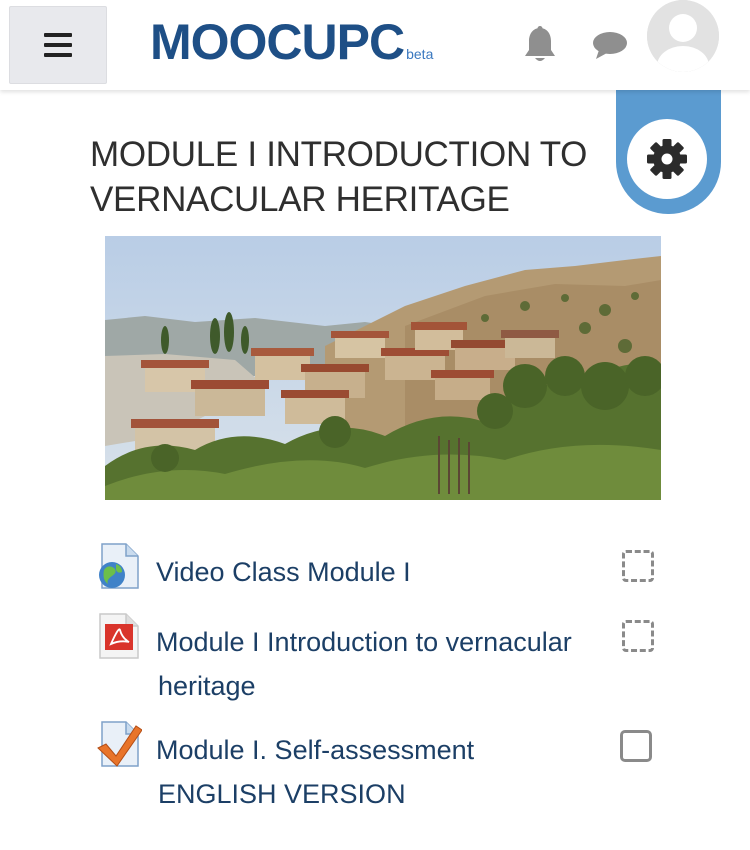  What do you see at coordinates (282, 794) in the screenshot?
I see `activity-link-line2: ENGLISH VERSION` at bounding box center [282, 794].